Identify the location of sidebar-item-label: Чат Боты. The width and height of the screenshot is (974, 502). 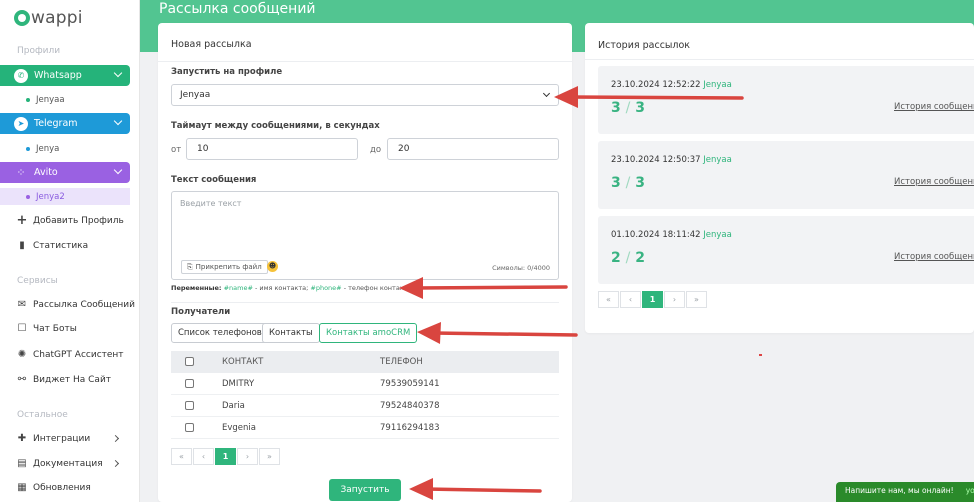
(55, 329).